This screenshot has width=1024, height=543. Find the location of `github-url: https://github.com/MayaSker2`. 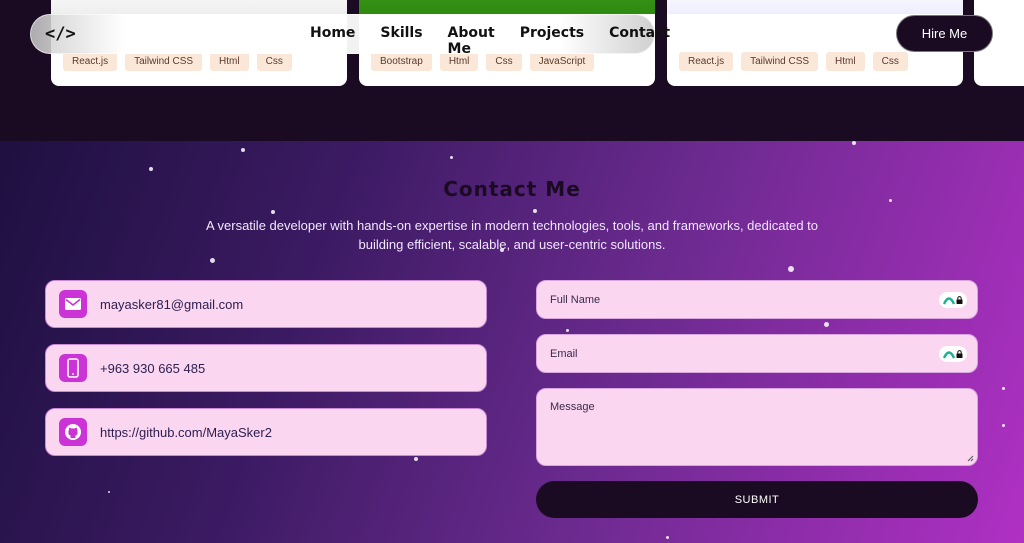

github-url: https://github.com/MayaSker2 is located at coordinates (186, 432).